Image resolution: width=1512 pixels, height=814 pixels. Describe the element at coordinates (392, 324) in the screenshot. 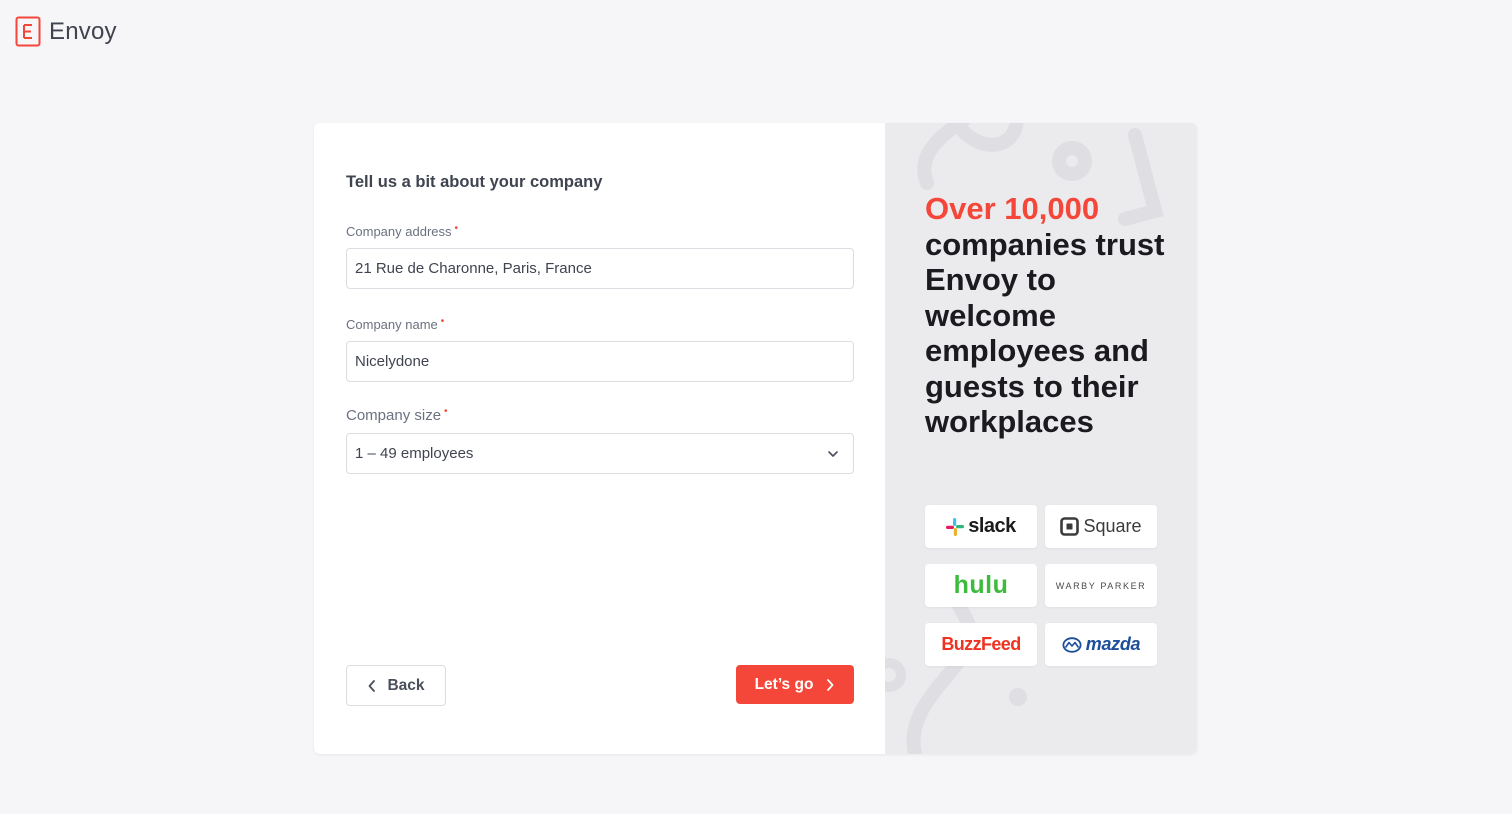

I see `company-name-label-text: Company name` at that location.